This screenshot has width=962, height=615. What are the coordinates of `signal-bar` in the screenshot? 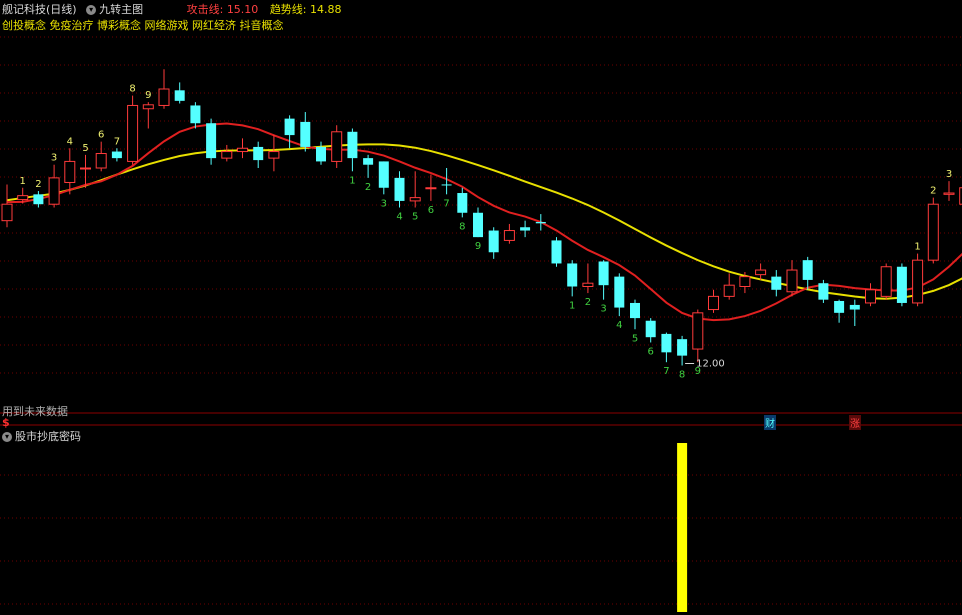 It's located at (682, 527).